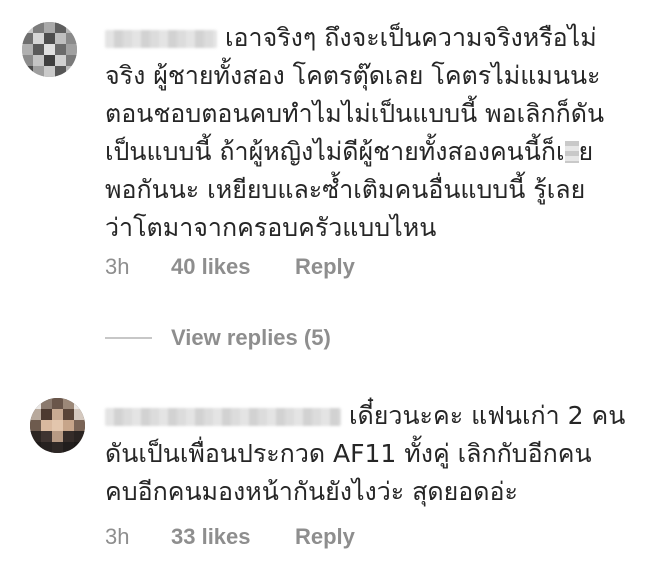  I want to click on comment-line: เดี๋ยวนะคะ แฟนเก่า 2 คน, so click(365, 416).